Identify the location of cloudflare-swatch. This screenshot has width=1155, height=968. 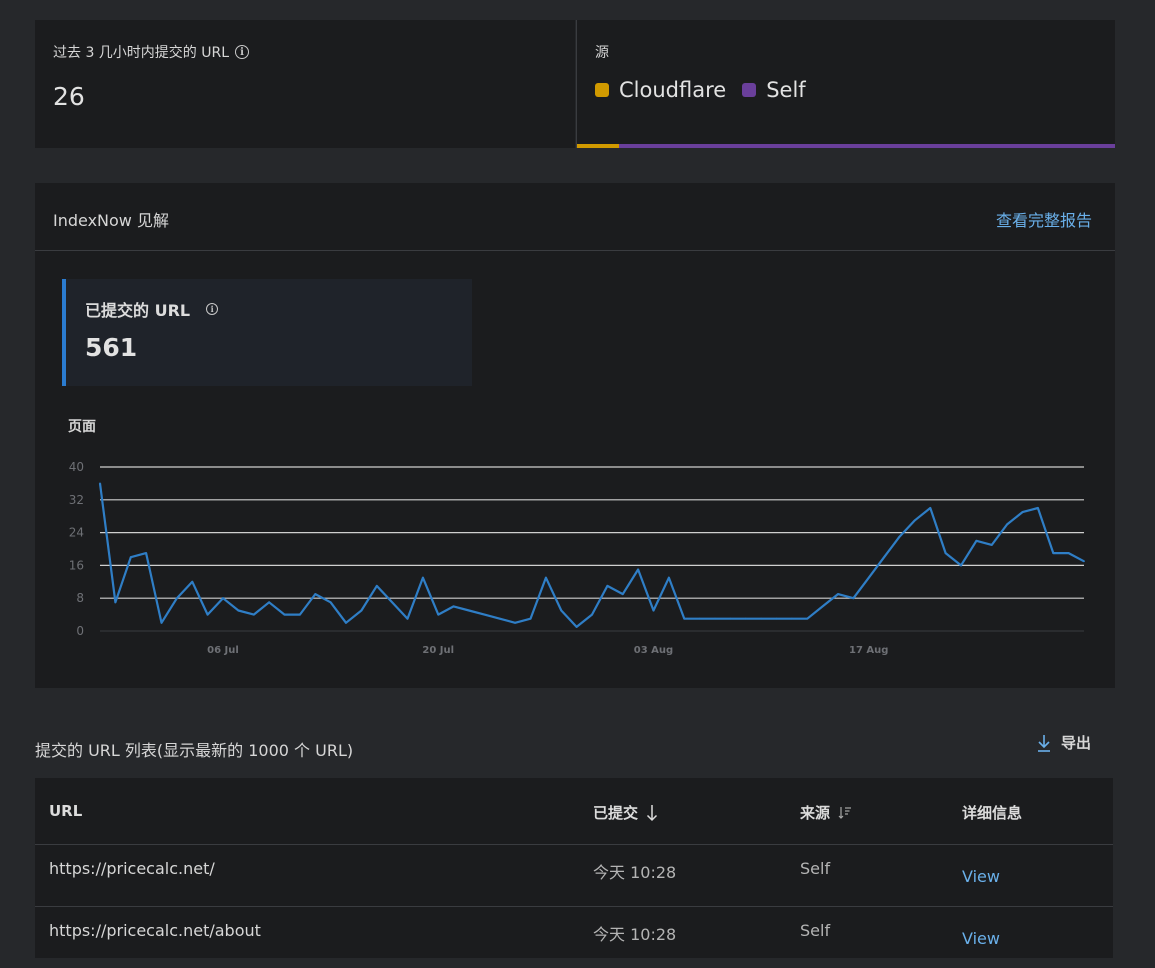
(602, 90).